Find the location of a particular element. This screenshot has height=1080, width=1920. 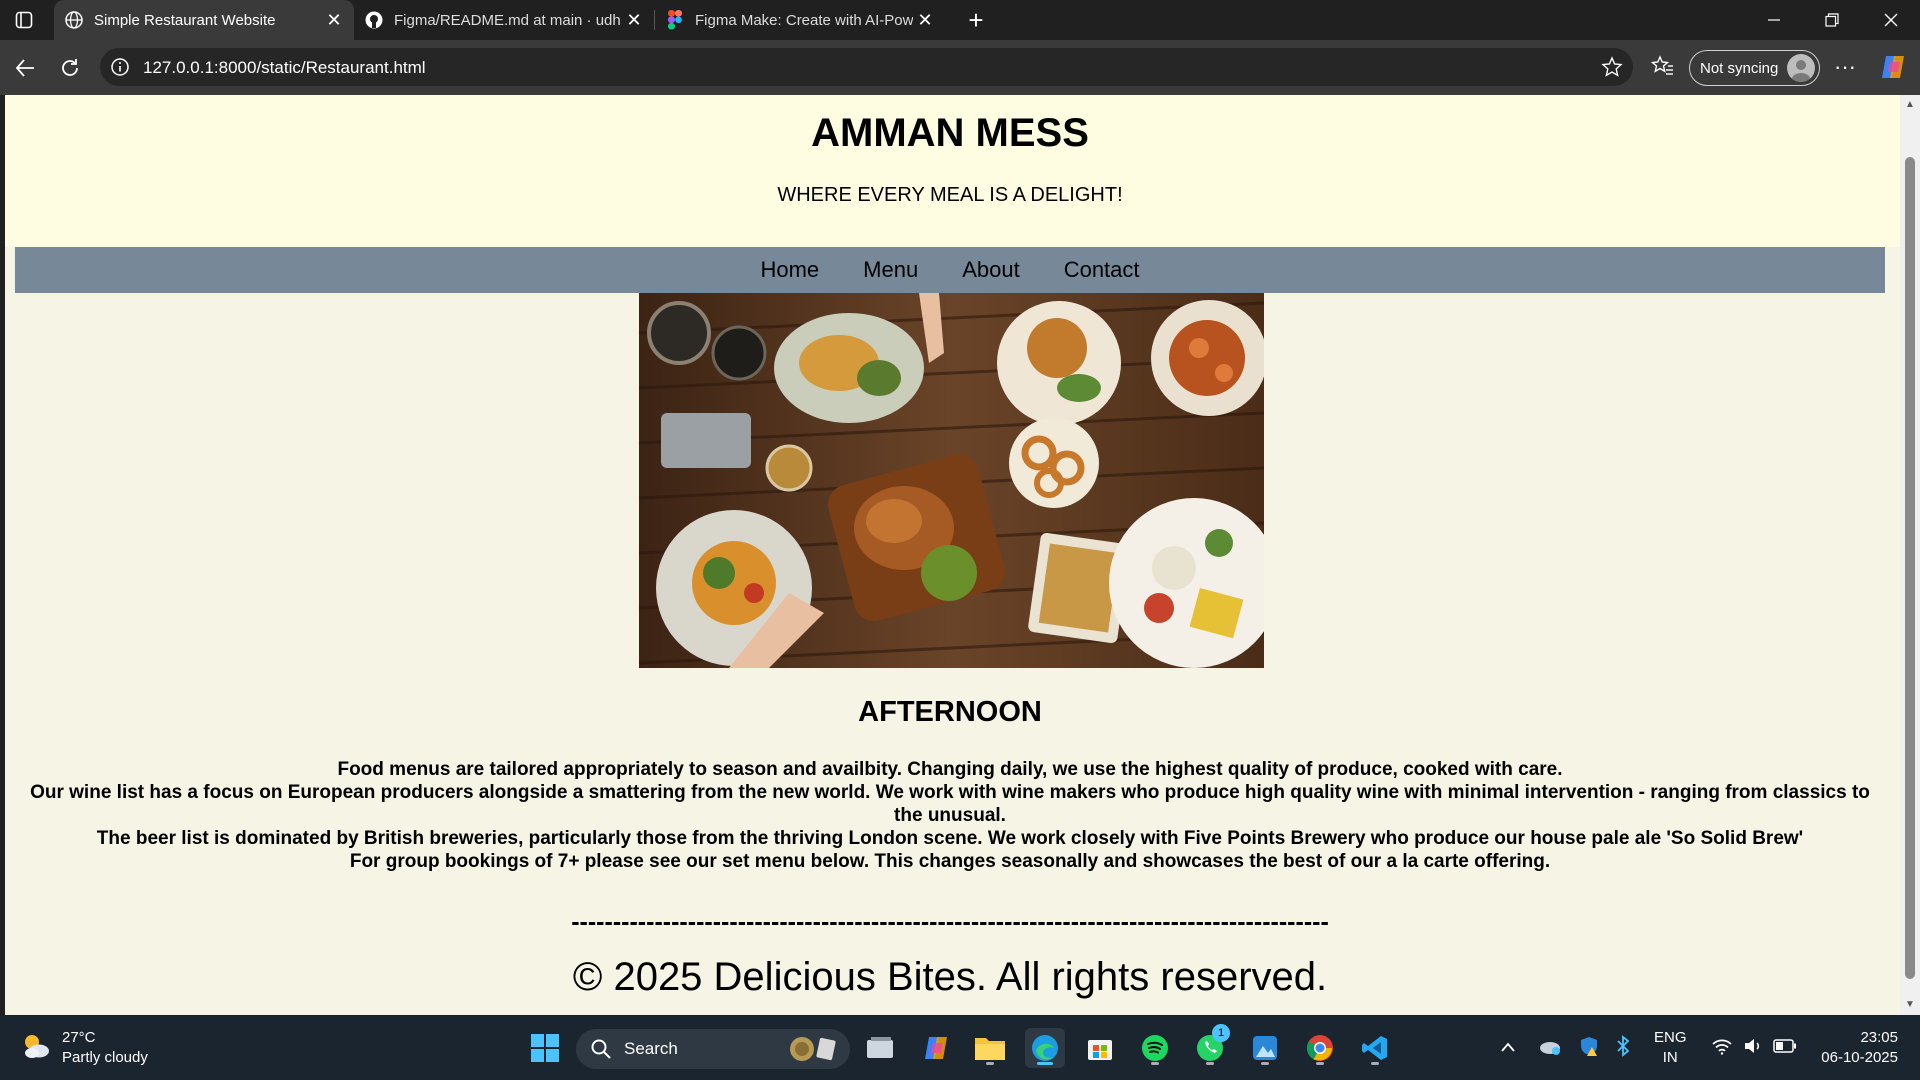

site-title: AMMAN MESS is located at coordinates (950, 133).